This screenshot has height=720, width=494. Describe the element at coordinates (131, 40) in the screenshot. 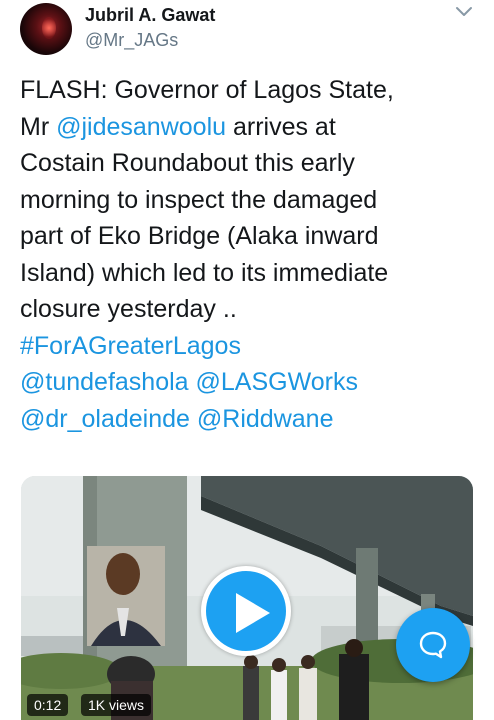

I see `author-handle: @Mr_JAGs` at that location.